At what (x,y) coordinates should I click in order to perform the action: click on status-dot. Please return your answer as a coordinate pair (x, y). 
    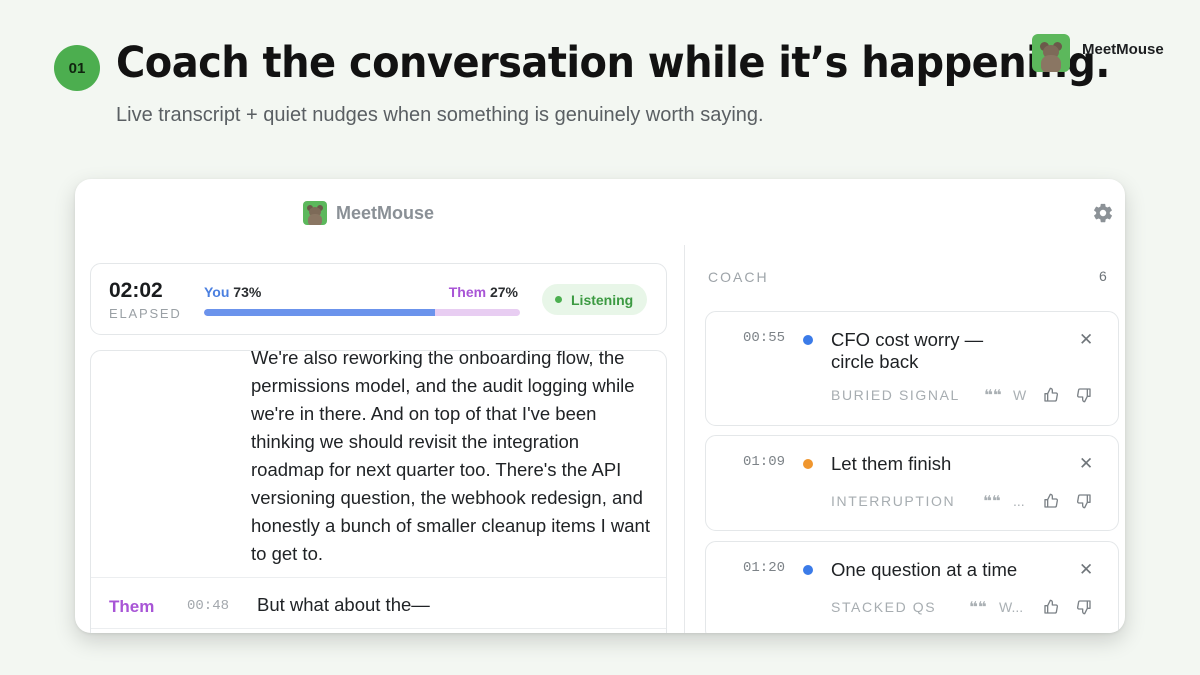
    Looking at the image, I should click on (558, 299).